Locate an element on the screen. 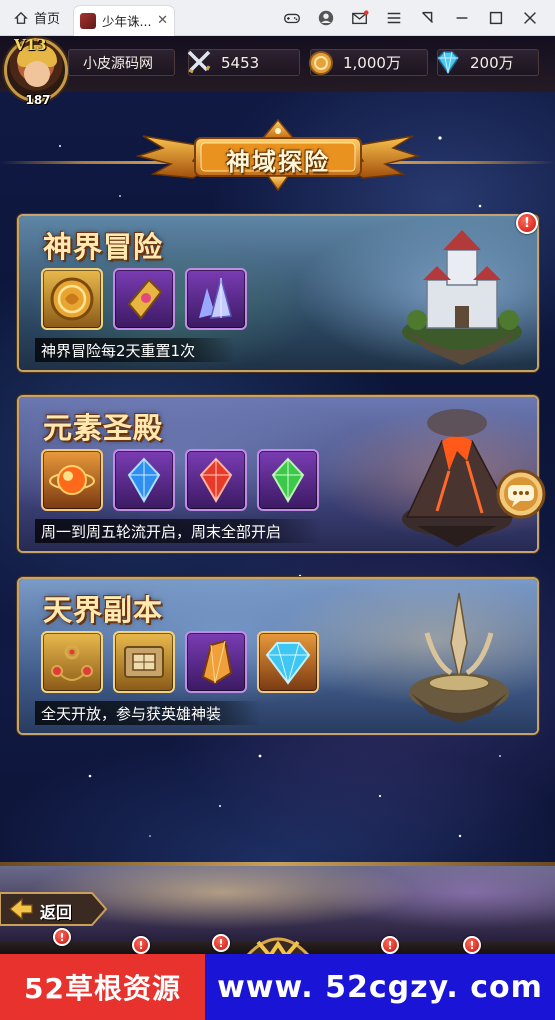 Image resolution: width=555 pixels, height=1020 pixels. diamond-pill: 200万 is located at coordinates (488, 62).